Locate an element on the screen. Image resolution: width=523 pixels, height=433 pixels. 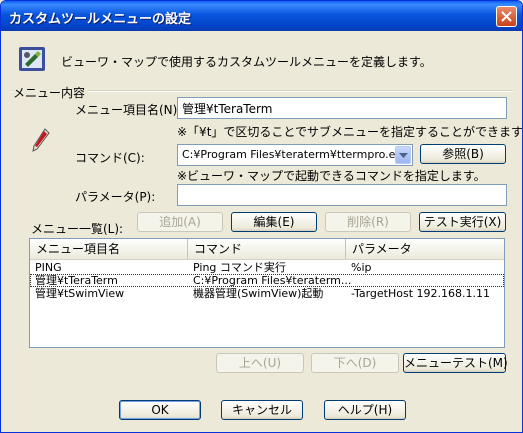
command-value: C:¥Program Files¥teraterm¥ttermpro.exe is located at coordinates (295, 154).